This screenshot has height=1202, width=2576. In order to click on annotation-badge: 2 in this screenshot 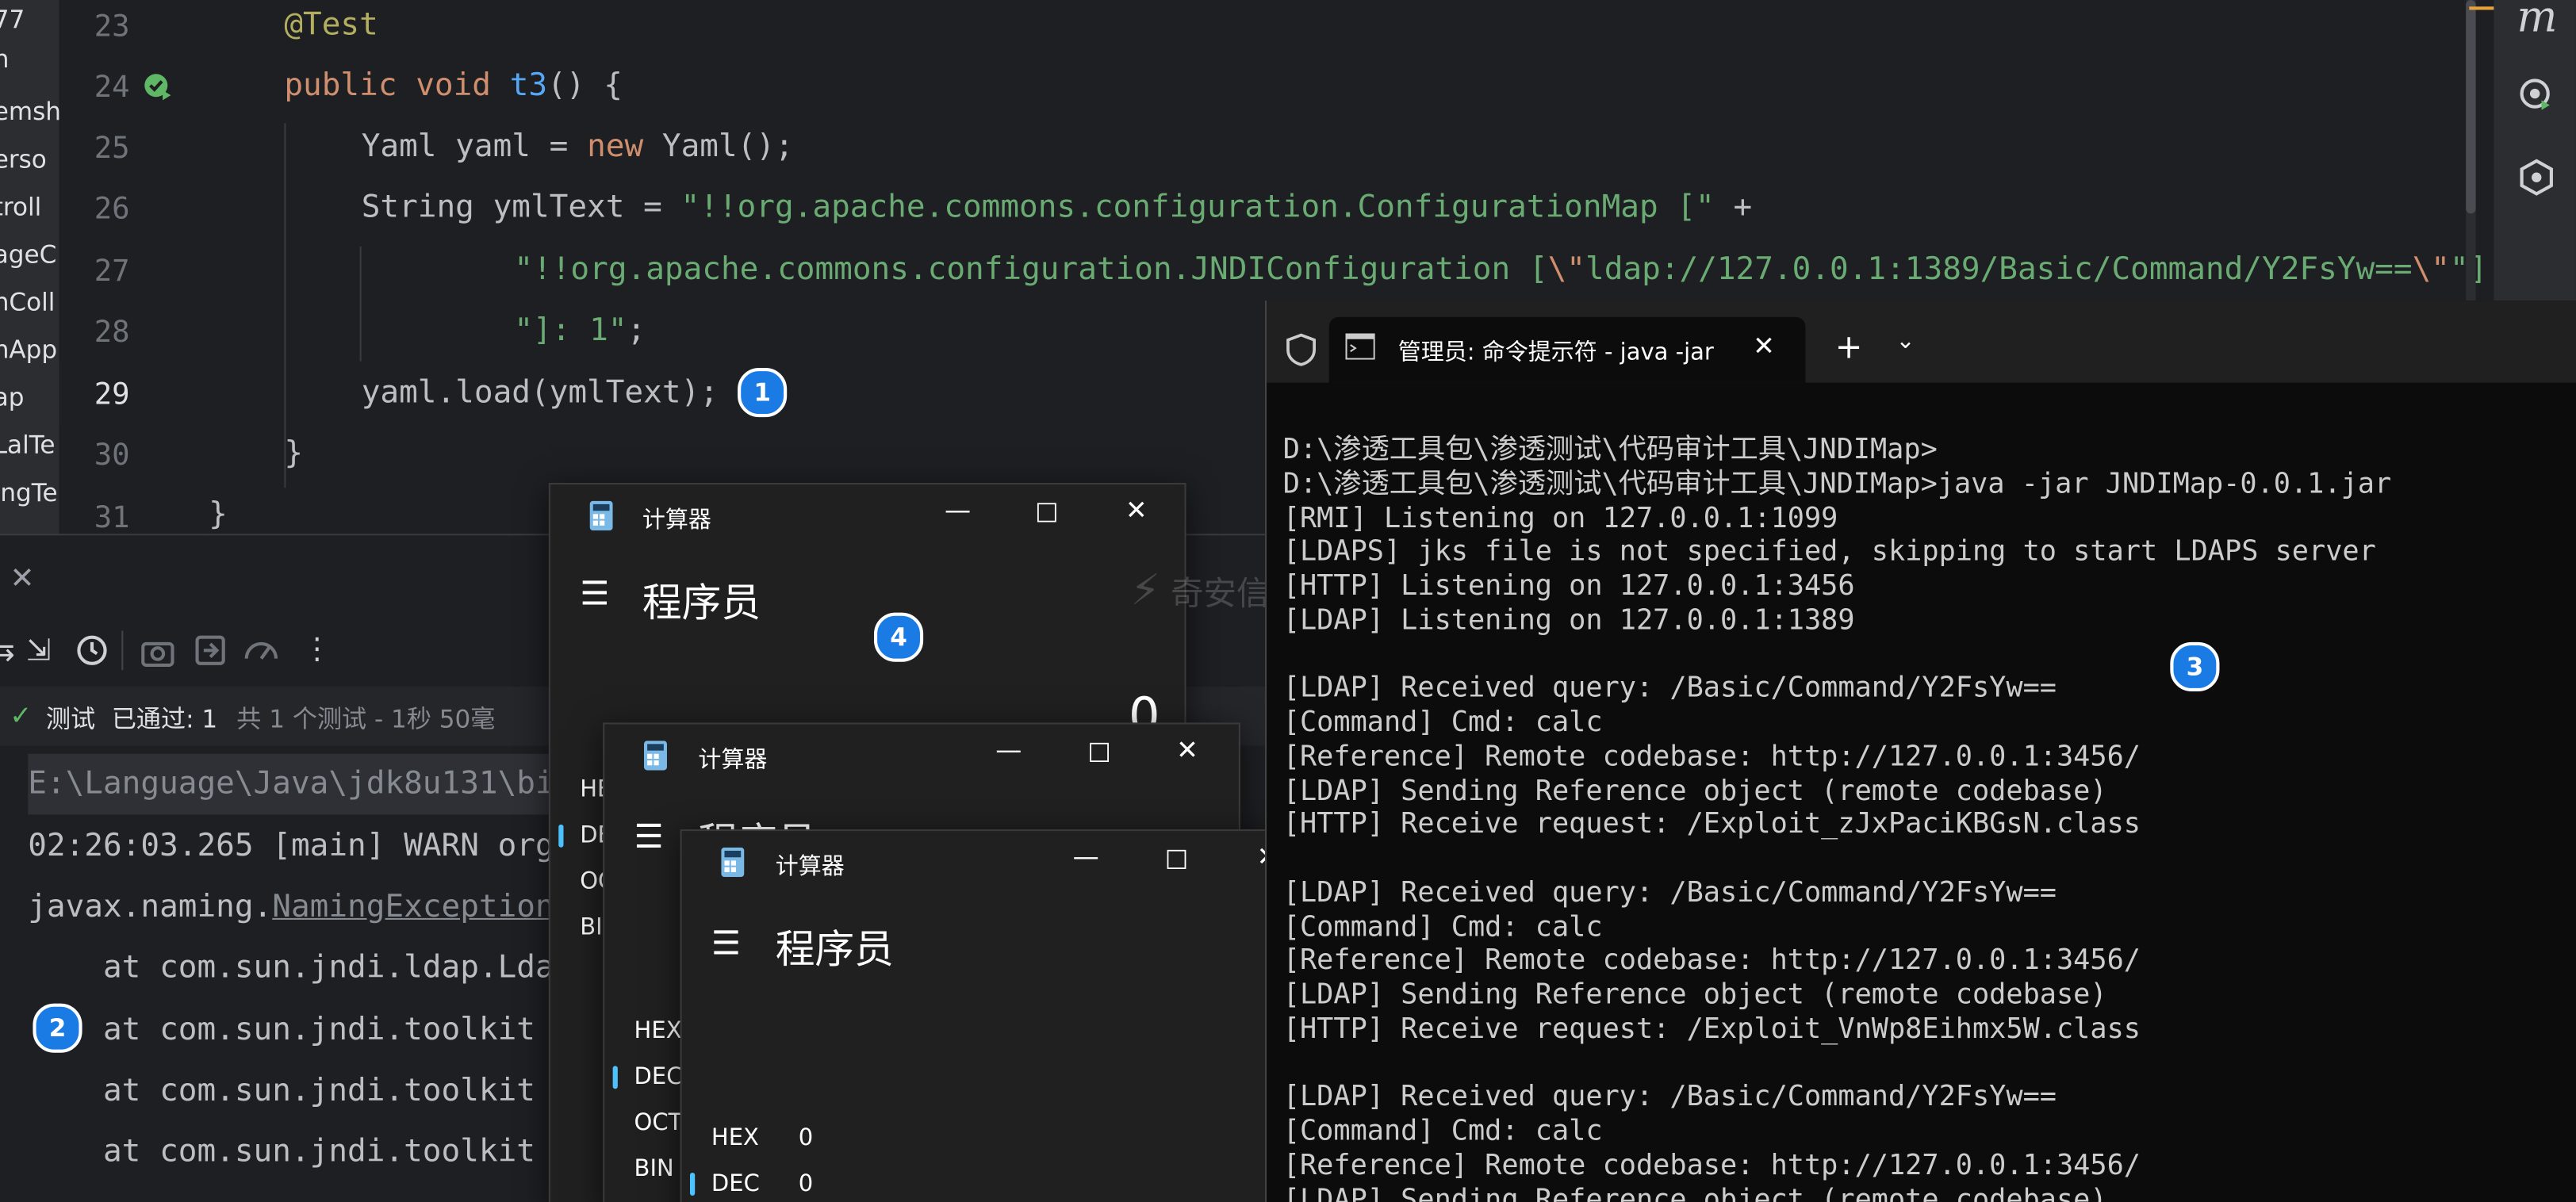, I will do `click(57, 1028)`.